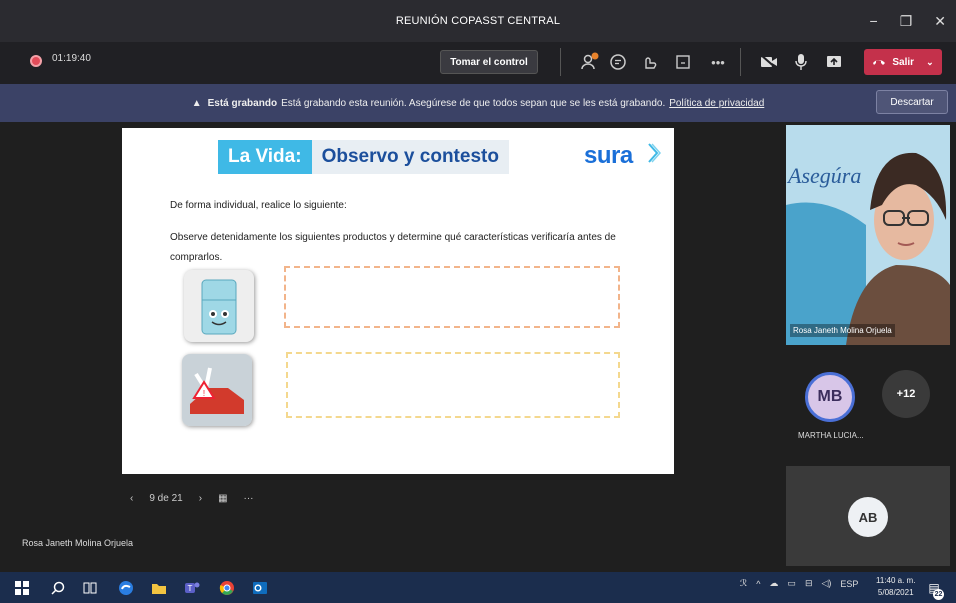 The height and width of the screenshot is (603, 956). I want to click on file-explorer-icon, so click(159, 588).